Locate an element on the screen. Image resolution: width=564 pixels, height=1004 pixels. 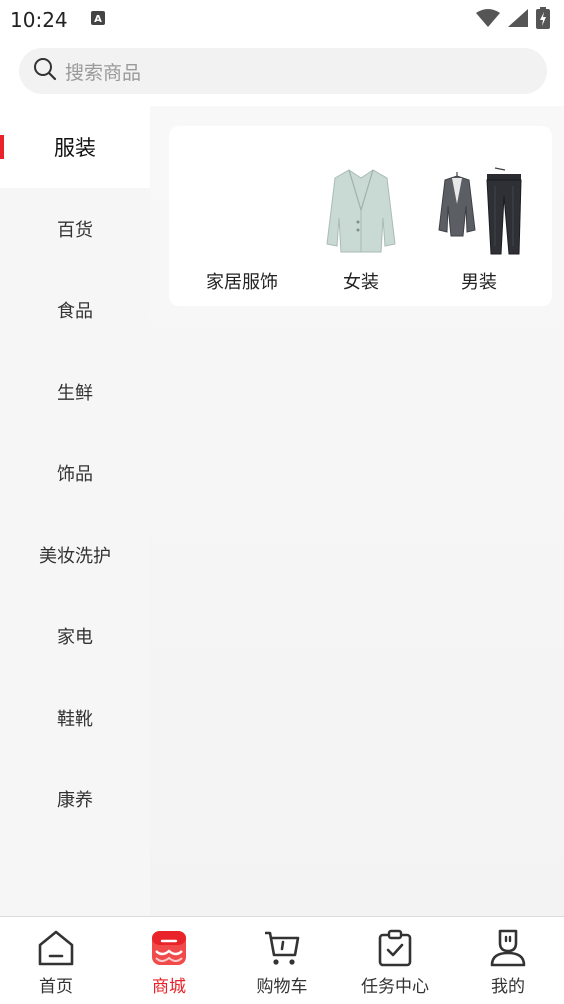
home-icon is located at coordinates (56, 948).